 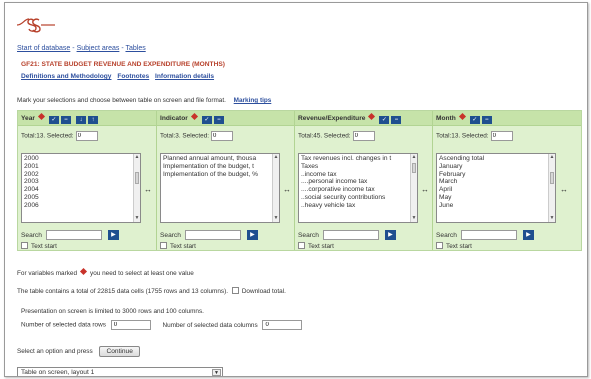 What do you see at coordinates (446, 118) in the screenshot?
I see `variable-name: Month` at bounding box center [446, 118].